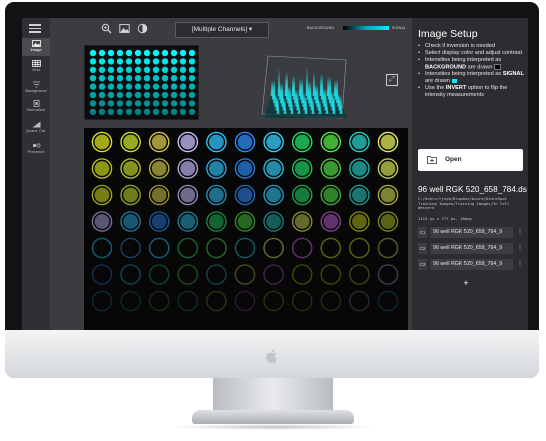 This screenshot has height=441, width=546. What do you see at coordinates (432, 160) in the screenshot?
I see `open-file-icon` at bounding box center [432, 160].